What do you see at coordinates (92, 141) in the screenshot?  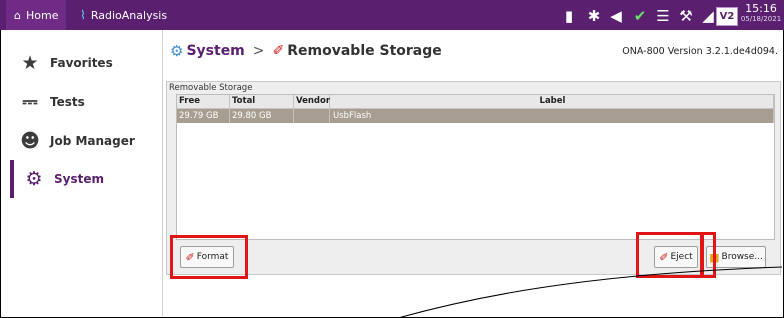 I see `sidebar-item-label: Job Manager` at bounding box center [92, 141].